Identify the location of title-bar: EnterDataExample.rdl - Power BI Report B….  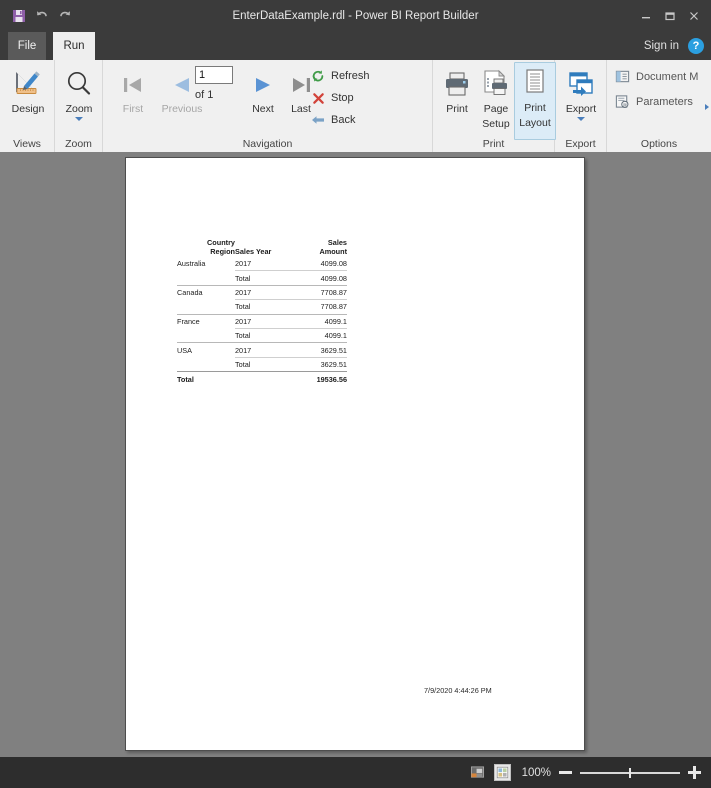
(355, 16).